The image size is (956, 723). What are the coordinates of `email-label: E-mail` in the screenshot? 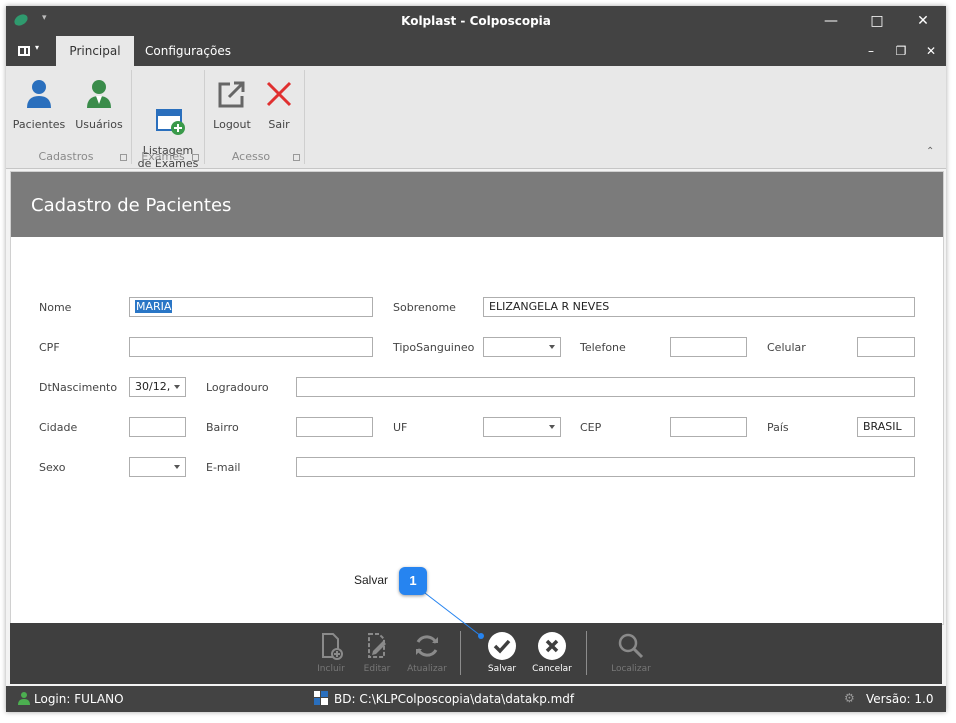 It's located at (223, 467).